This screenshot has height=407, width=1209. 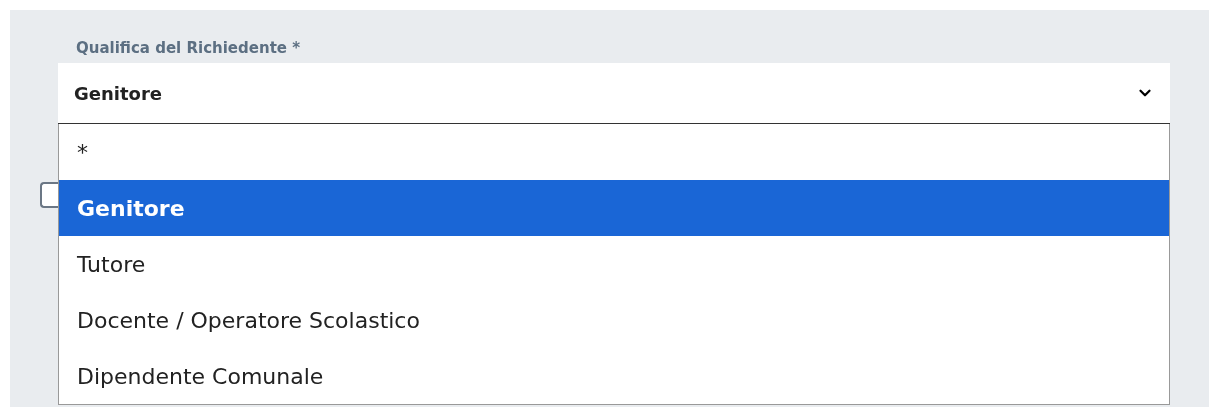 What do you see at coordinates (614, 94) in the screenshot?
I see `select-field: Genitore` at bounding box center [614, 94].